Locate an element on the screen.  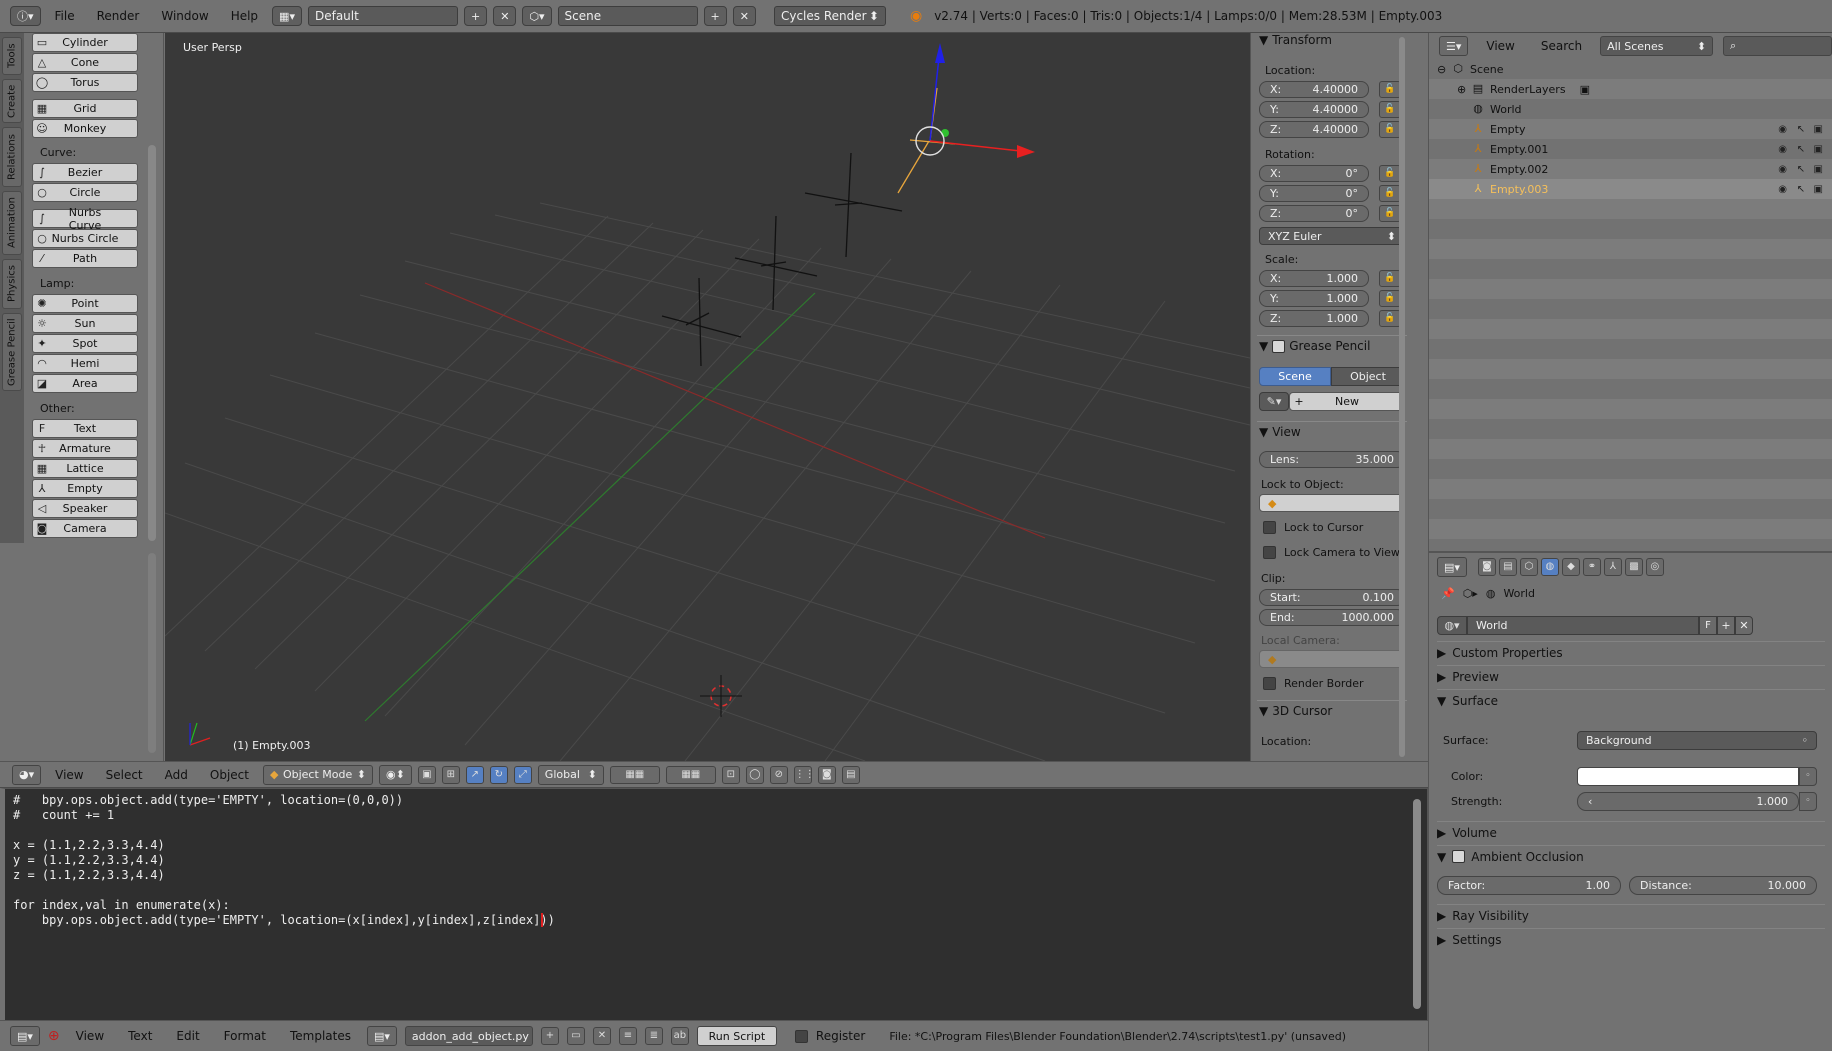
location-y-field: Y: 4.40000 is located at coordinates (1314, 109).